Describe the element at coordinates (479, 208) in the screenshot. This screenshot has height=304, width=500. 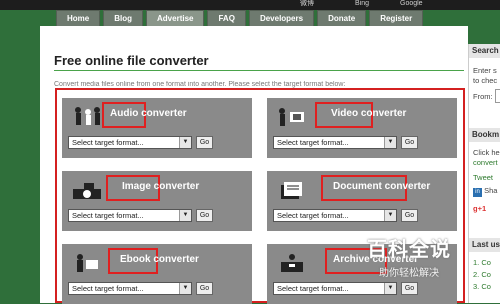
I see `gplus-button: g+1` at that location.